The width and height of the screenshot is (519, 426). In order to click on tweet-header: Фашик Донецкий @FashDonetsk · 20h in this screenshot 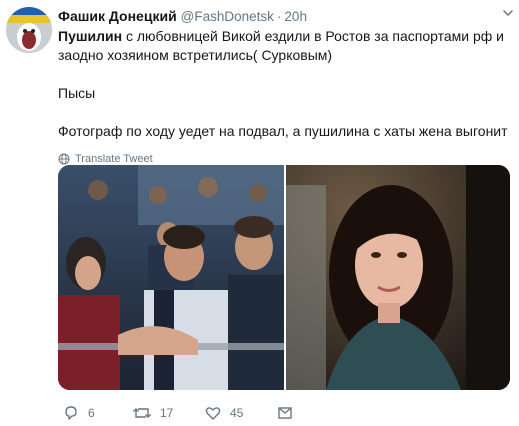, I will do `click(283, 16)`.